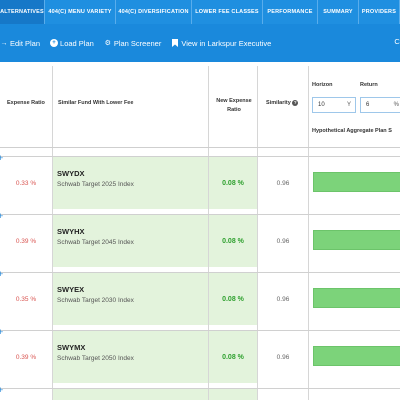  Describe the element at coordinates (25, 43) in the screenshot. I see `edit-plan-label: Edit Plan` at that location.